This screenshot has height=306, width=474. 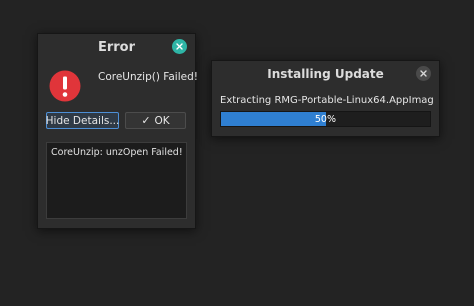 I want to click on progress-bar: 50%, so click(x=325, y=119).